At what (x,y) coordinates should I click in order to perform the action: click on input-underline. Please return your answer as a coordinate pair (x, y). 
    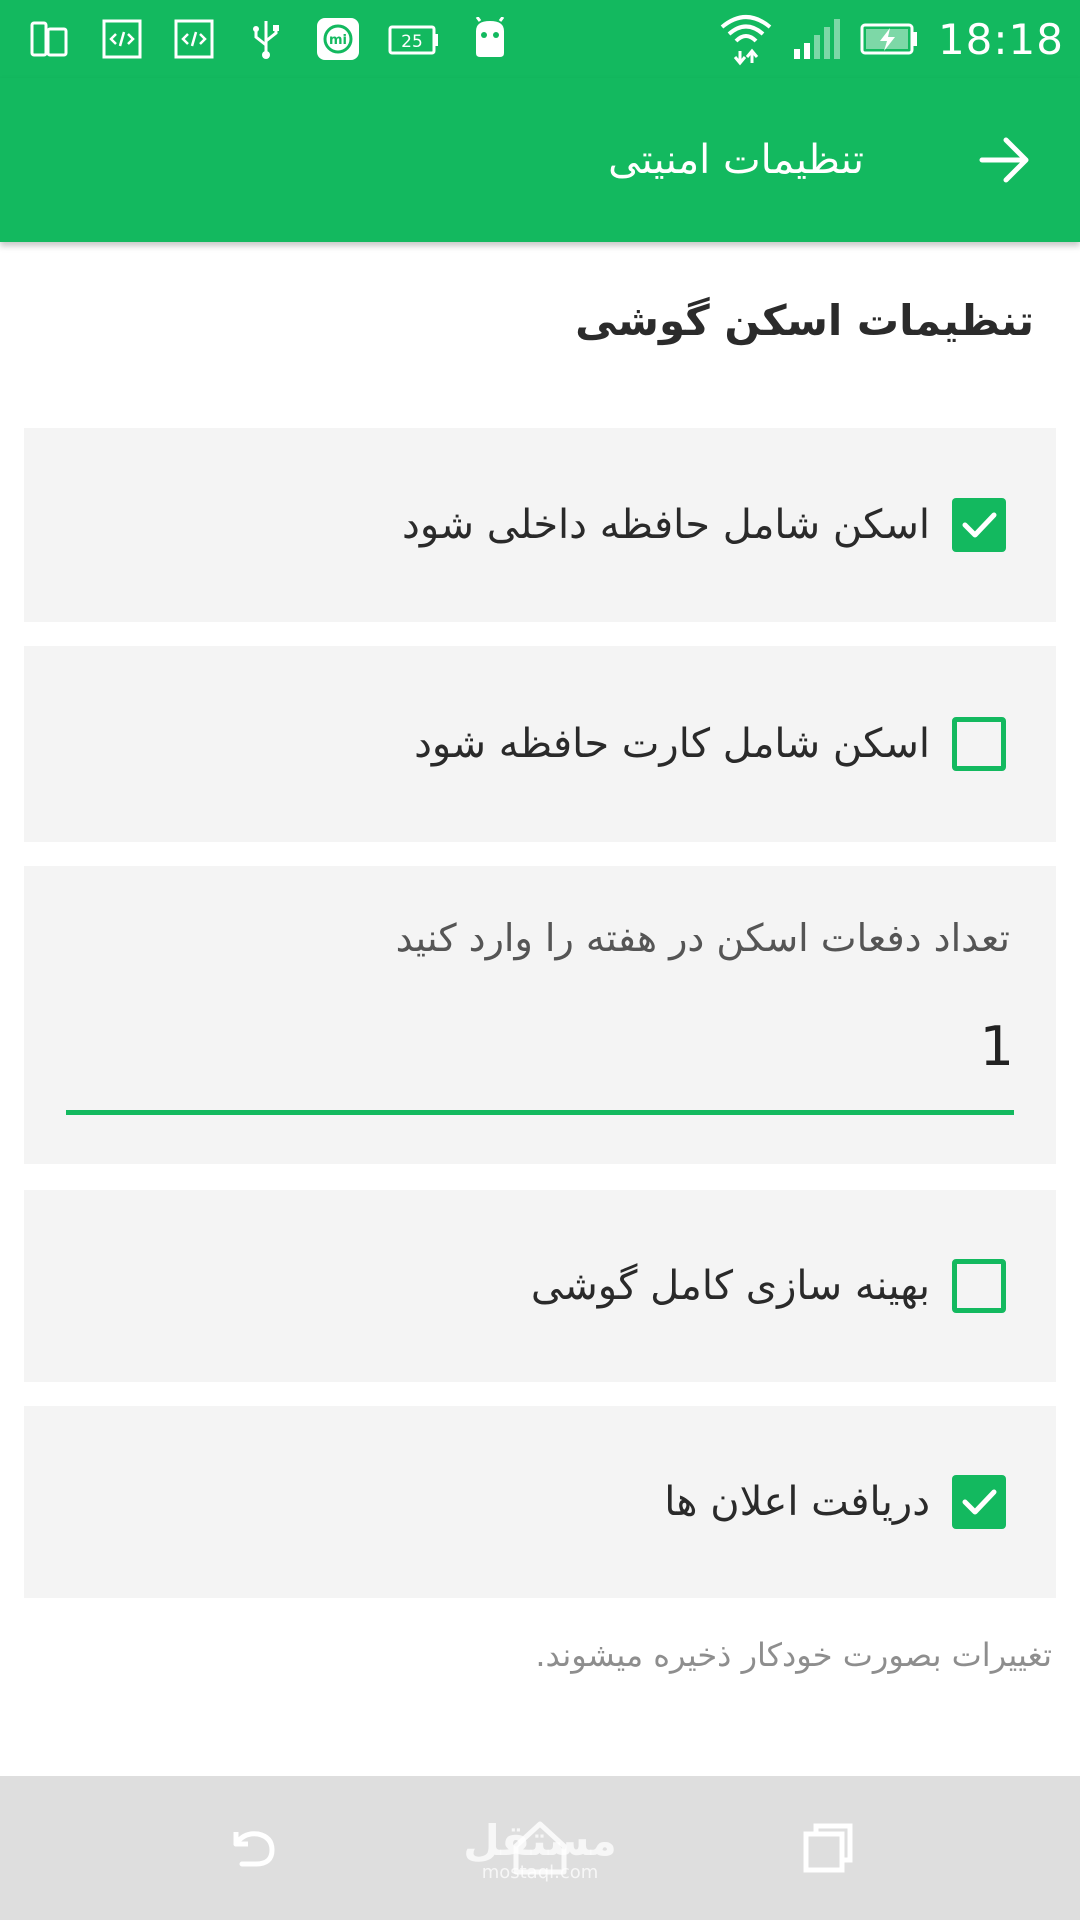
    Looking at the image, I should click on (540, 1112).